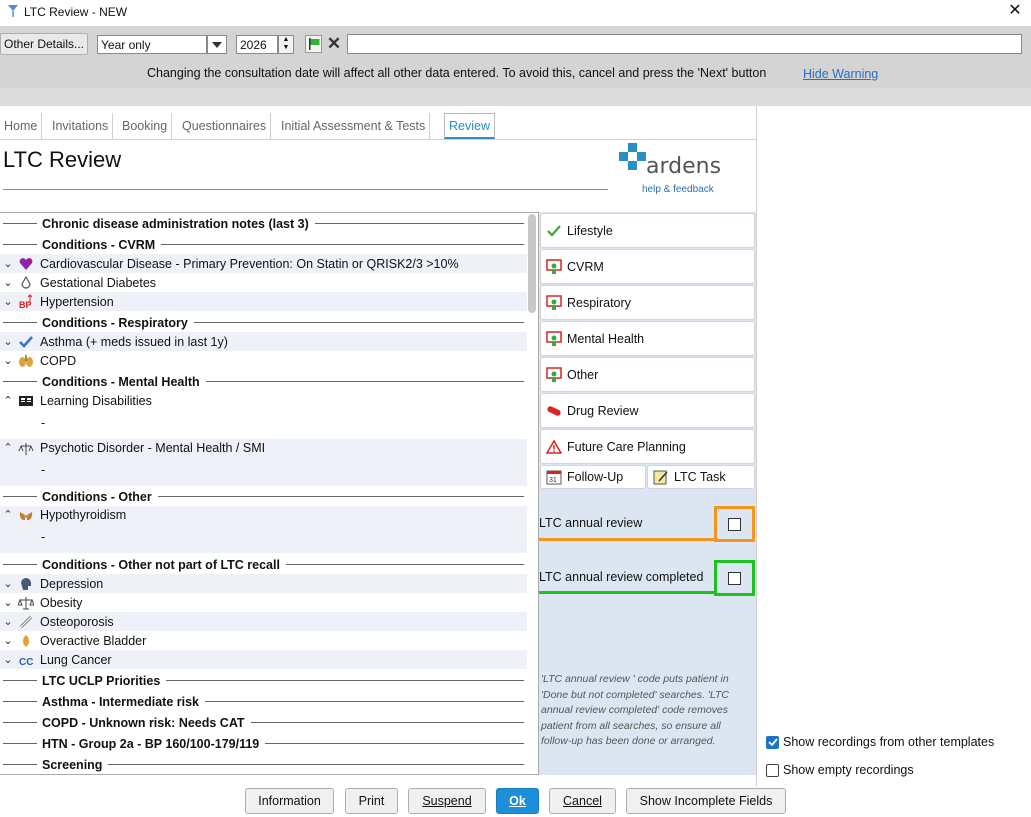  What do you see at coordinates (627, 592) in the screenshot?
I see `annual-review-completed-highlight` at bounding box center [627, 592].